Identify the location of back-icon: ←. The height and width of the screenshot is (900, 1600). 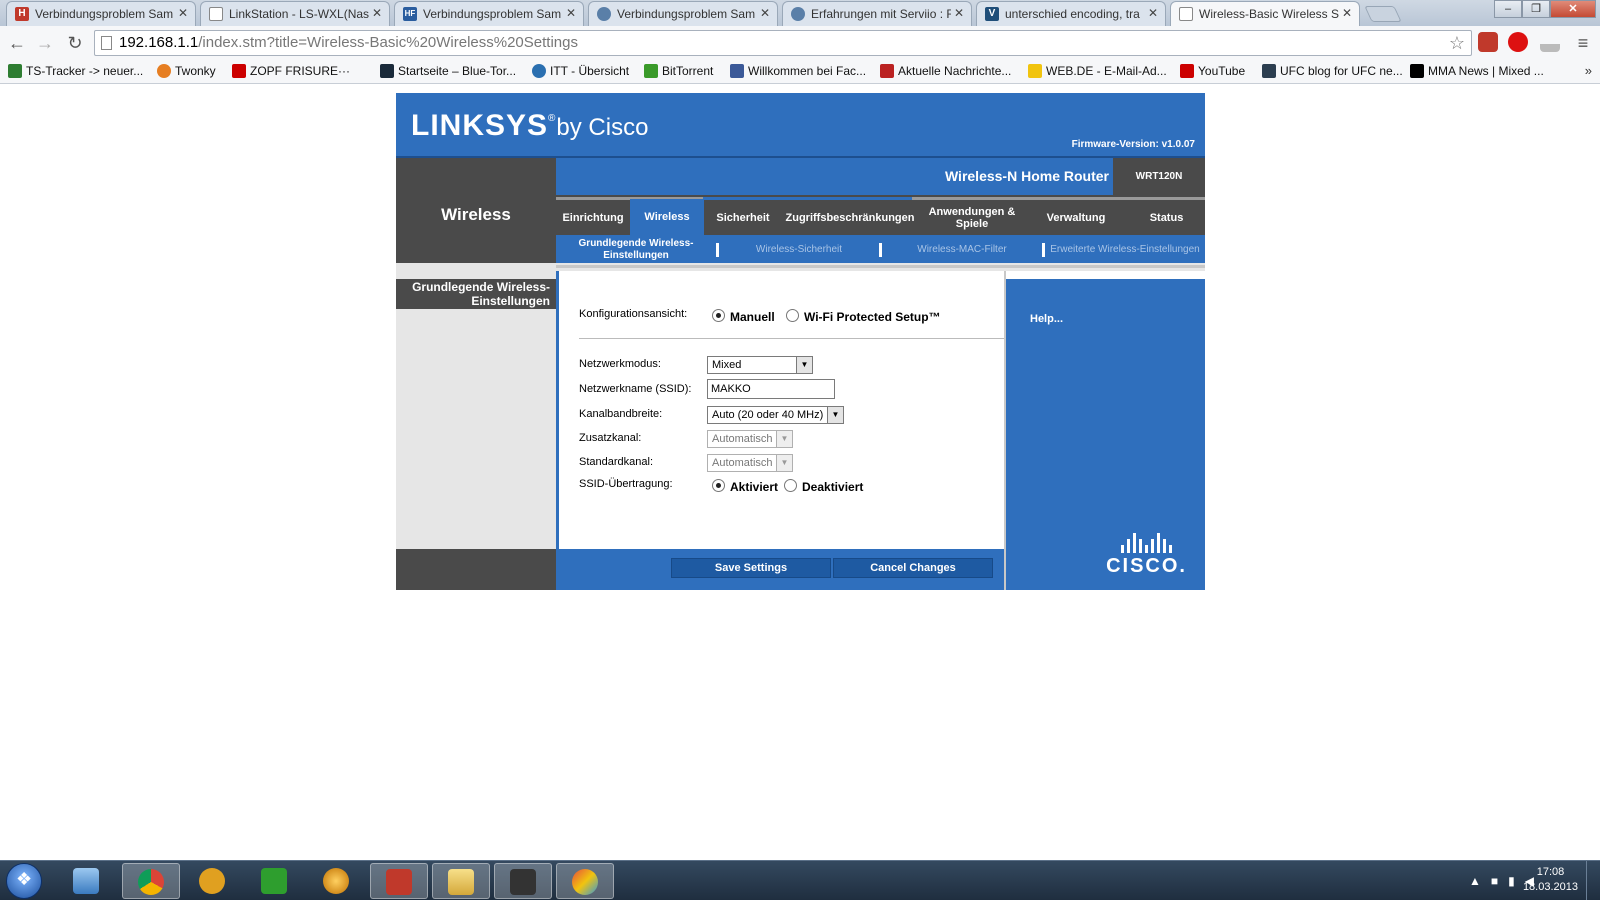
(17, 43).